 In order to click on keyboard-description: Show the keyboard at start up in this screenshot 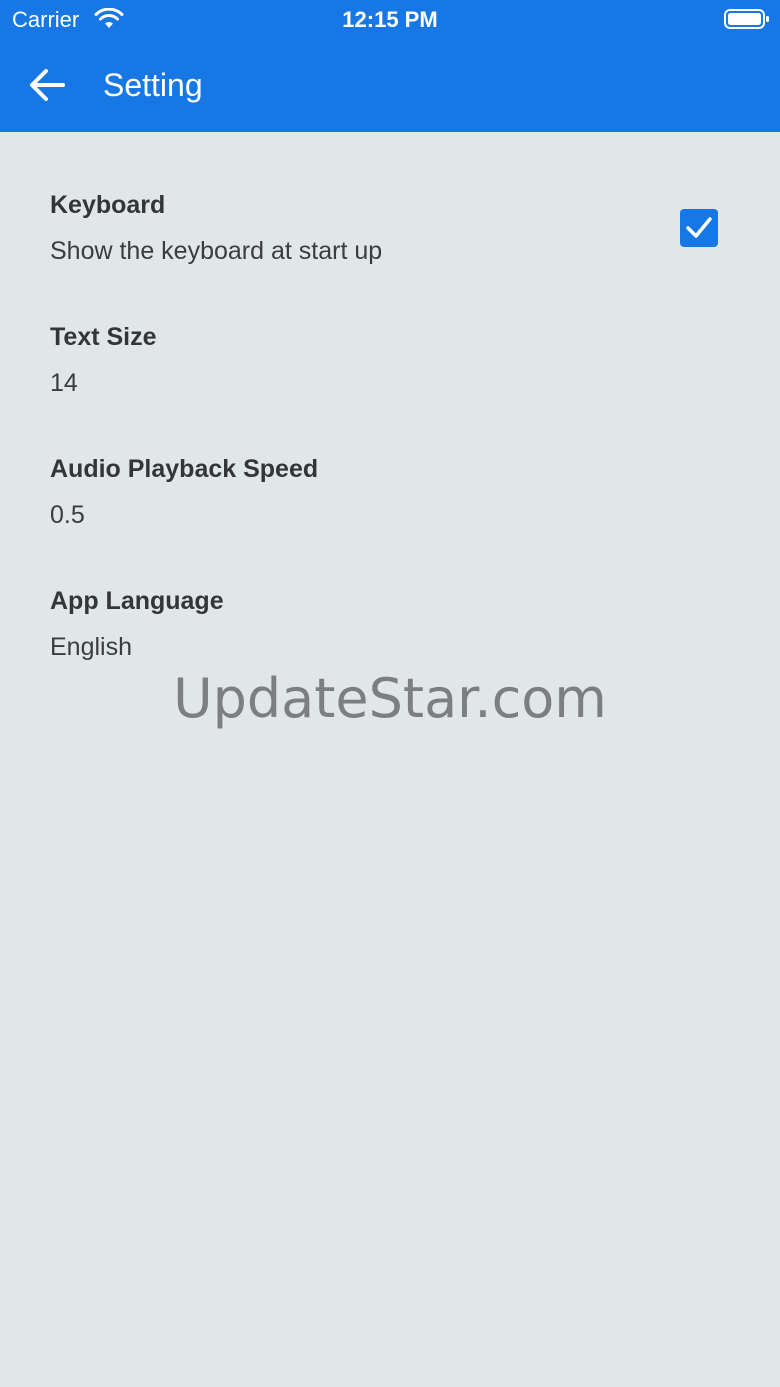, I will do `click(216, 251)`.